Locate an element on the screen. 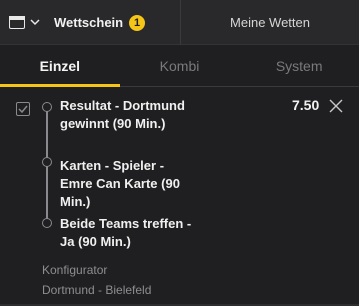 The width and height of the screenshot is (359, 306). betslip-title: Wettschein is located at coordinates (89, 22).